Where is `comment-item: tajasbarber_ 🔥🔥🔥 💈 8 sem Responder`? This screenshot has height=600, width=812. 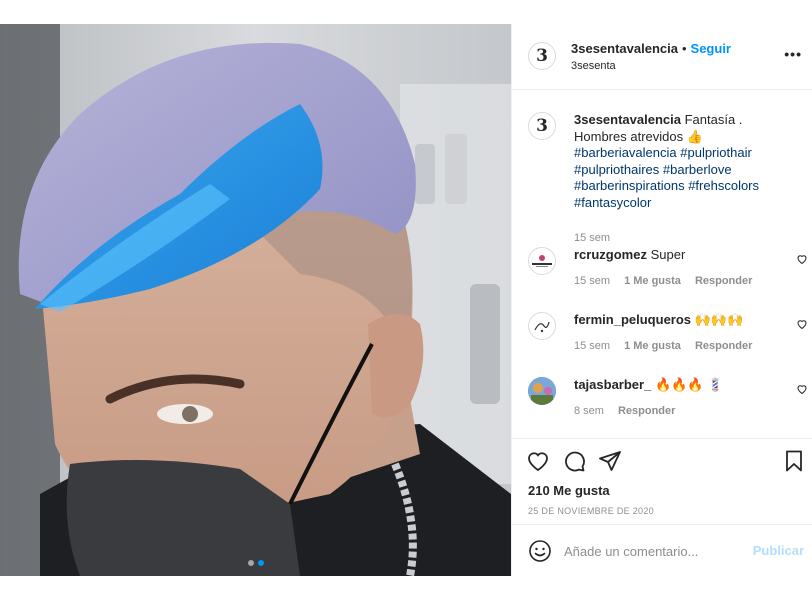
comment-item: tajasbarber_ 🔥🔥🔥 💈 8 sem Responder is located at coordinates (667, 402).